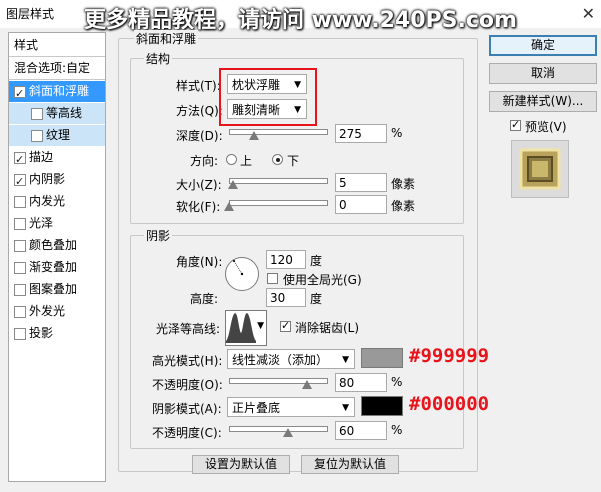 The width and height of the screenshot is (601, 492). I want to click on direction-up-label: 上, so click(246, 161).